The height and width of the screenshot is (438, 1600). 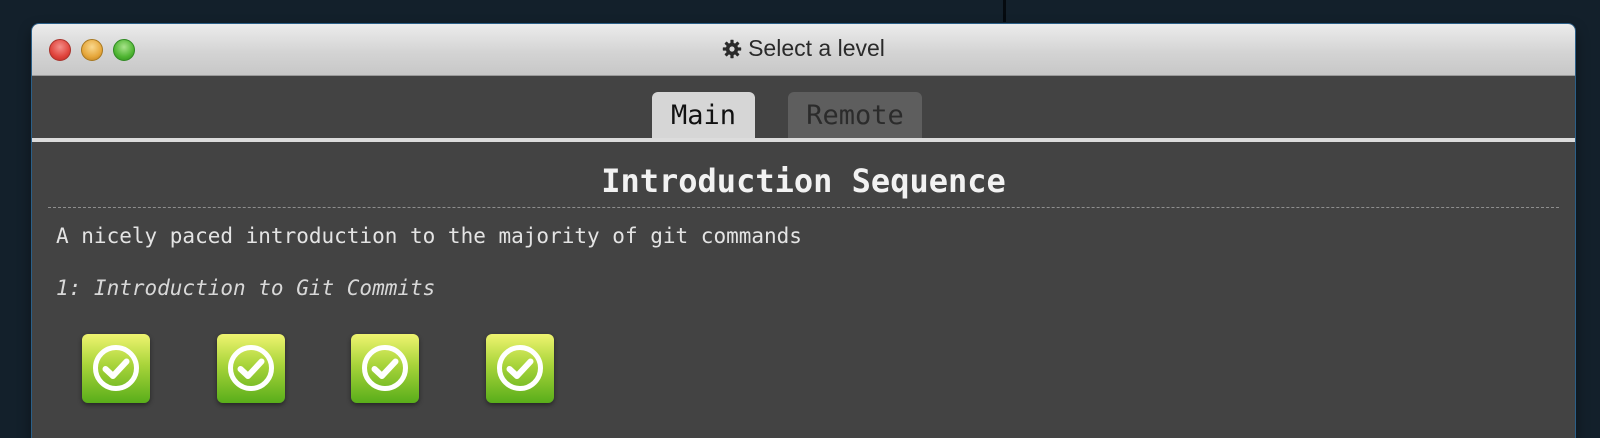 What do you see at coordinates (1004, 11) in the screenshot?
I see `background-divider` at bounding box center [1004, 11].